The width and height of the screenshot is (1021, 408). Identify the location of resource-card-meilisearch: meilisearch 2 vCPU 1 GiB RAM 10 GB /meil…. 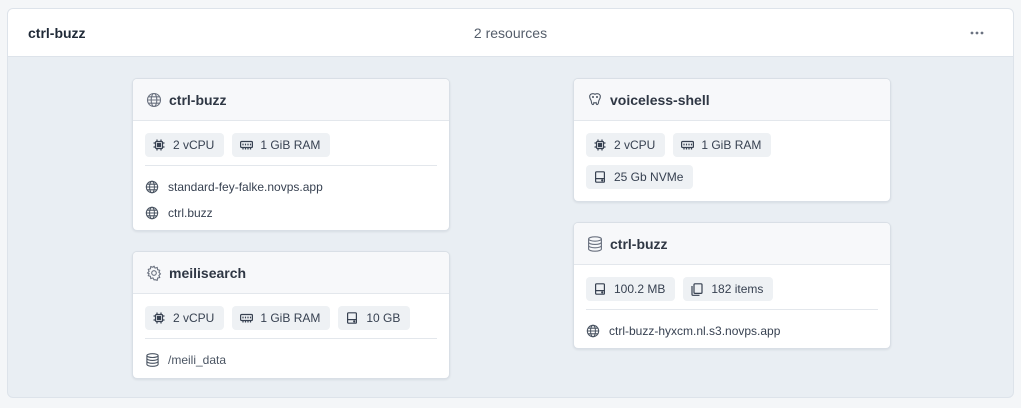
(291, 315).